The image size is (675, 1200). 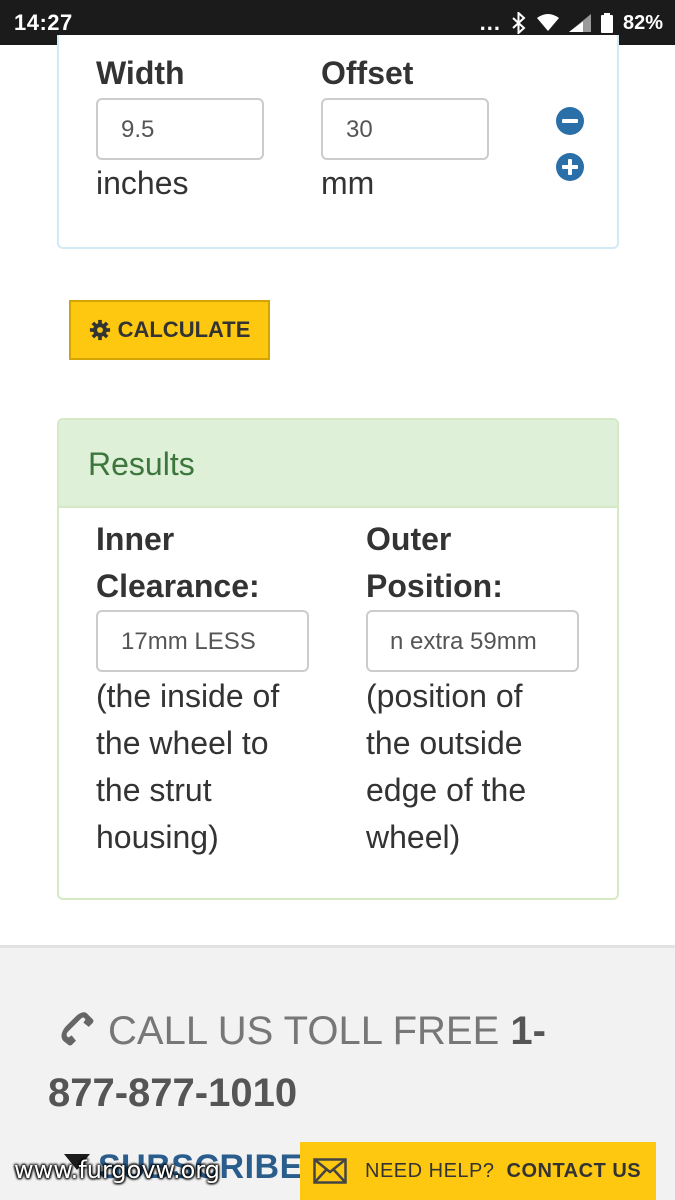 I want to click on calculate-label: CALCULATE, so click(x=184, y=329).